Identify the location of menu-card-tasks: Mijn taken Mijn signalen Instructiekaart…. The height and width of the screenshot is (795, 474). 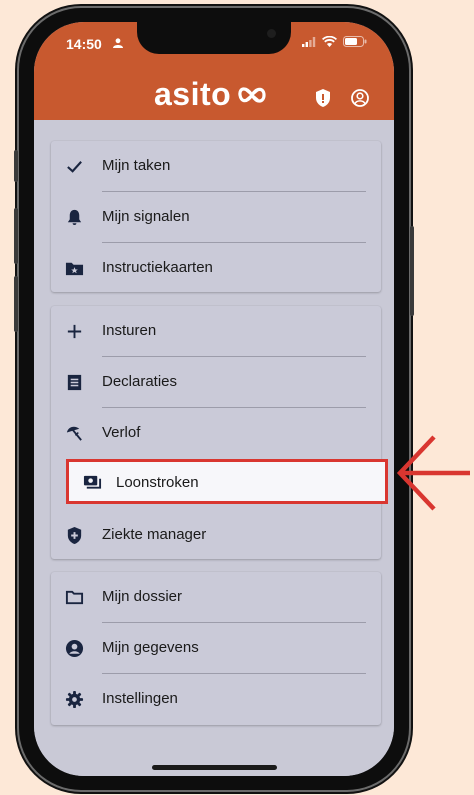
(216, 216).